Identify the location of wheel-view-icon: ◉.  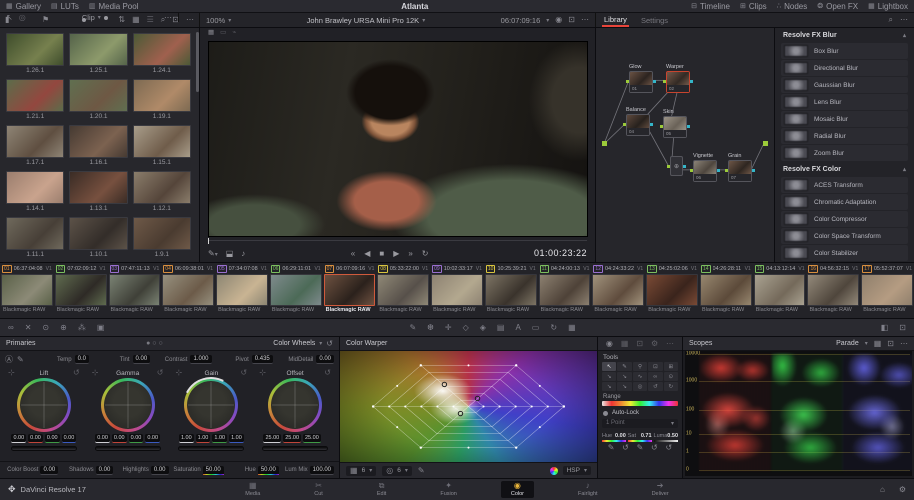
(609, 343).